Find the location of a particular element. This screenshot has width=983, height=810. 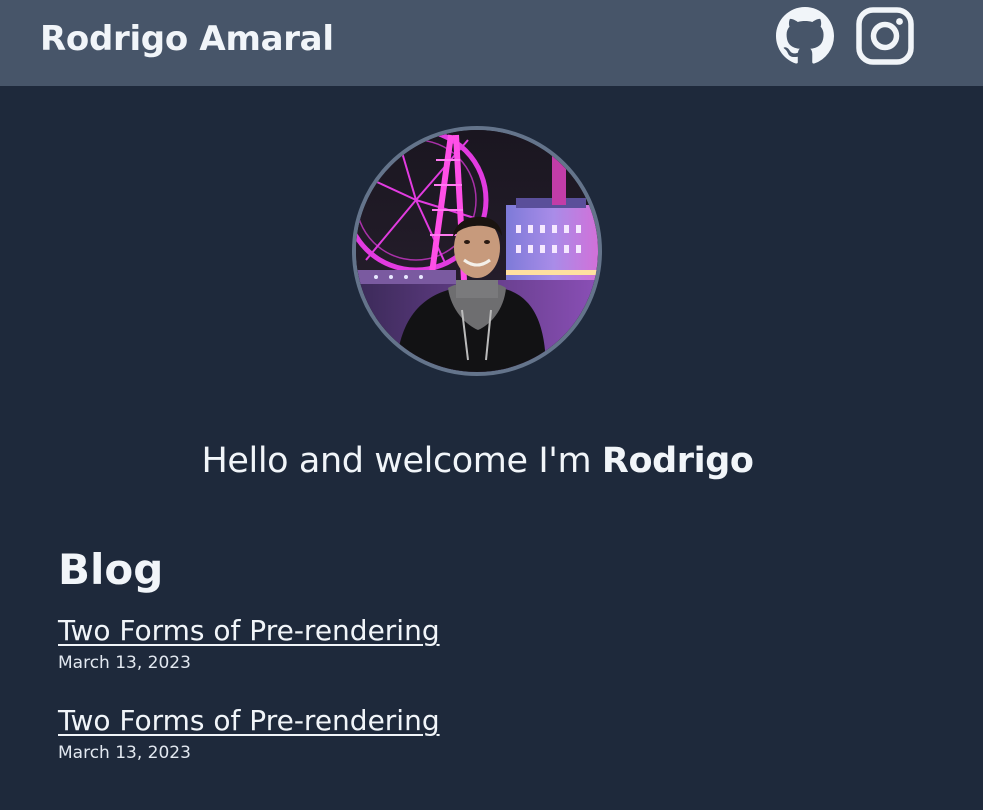

github-link is located at coordinates (805, 36).